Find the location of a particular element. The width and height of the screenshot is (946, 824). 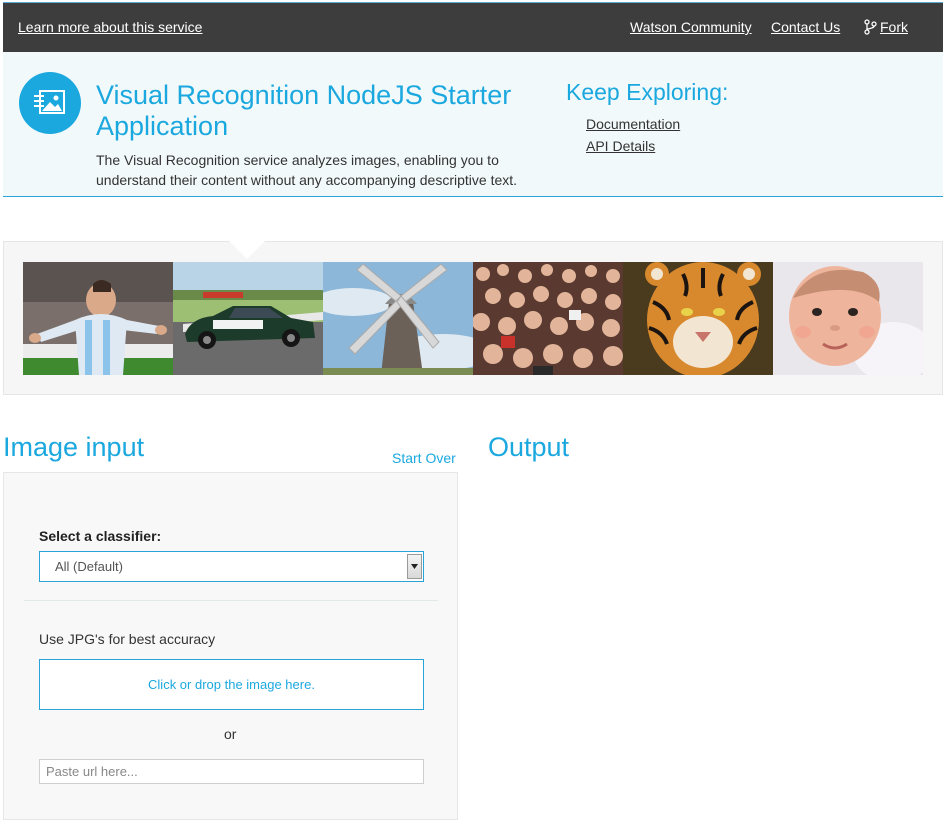

visual-recognition-logo-icon is located at coordinates (50, 103).